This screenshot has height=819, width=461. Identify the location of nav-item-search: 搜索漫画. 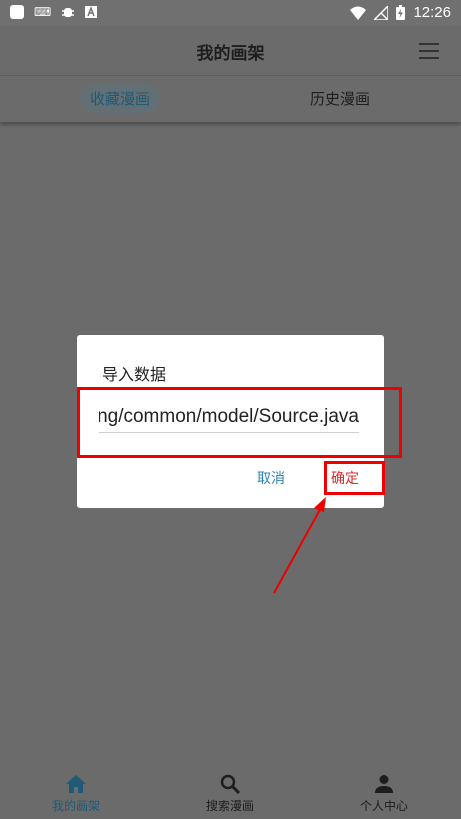
(230, 794).